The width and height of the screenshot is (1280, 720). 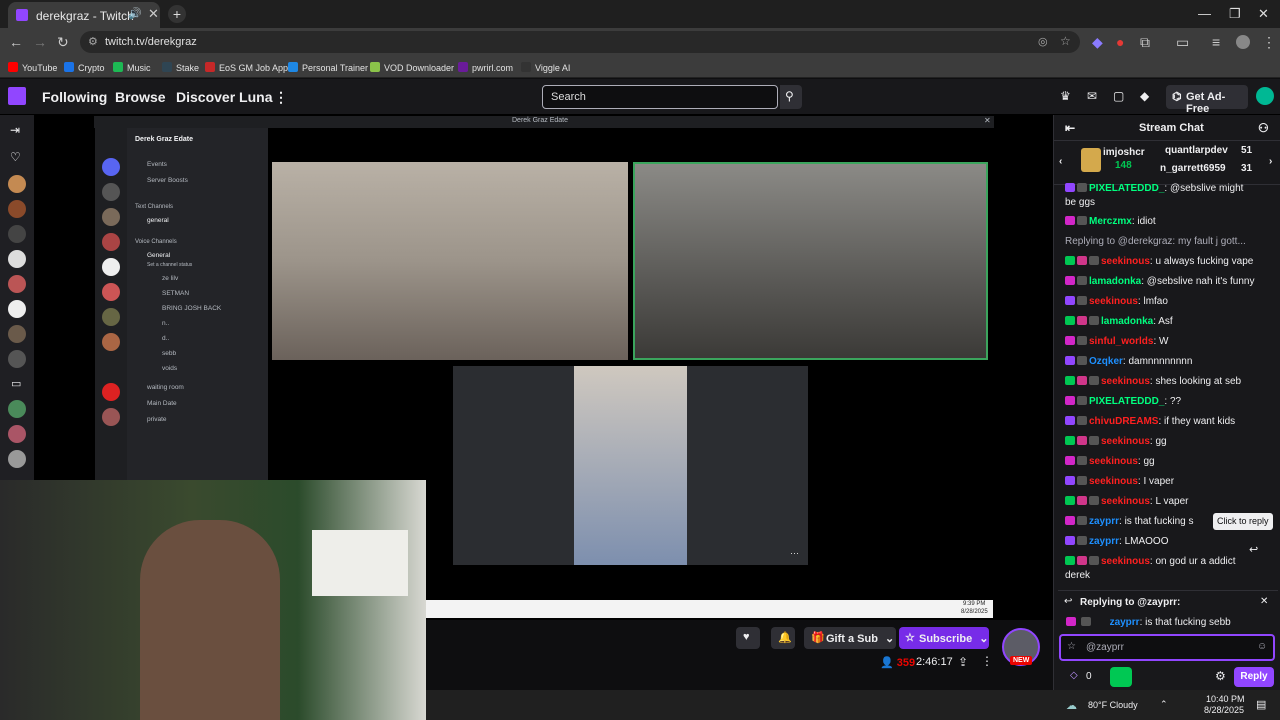 What do you see at coordinates (1074, 675) in the screenshot?
I see `channel-points-icon: ◇` at bounding box center [1074, 675].